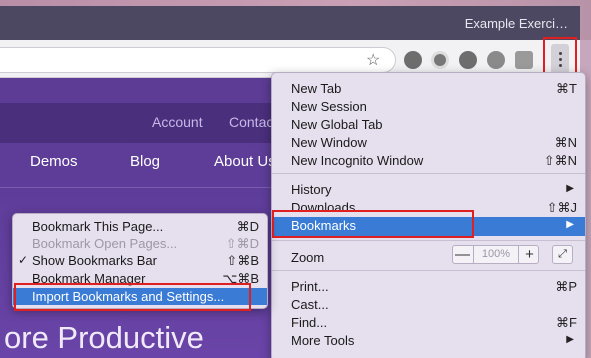  I want to click on bookmark-ext-icon, so click(524, 60).